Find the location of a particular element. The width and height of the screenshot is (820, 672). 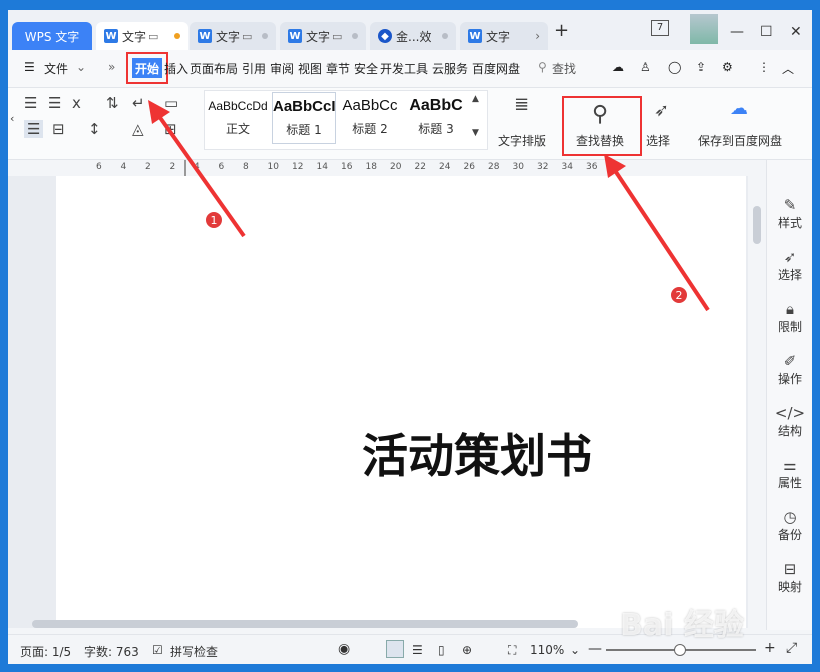

annotation-badge-1: 1 is located at coordinates (214, 220).